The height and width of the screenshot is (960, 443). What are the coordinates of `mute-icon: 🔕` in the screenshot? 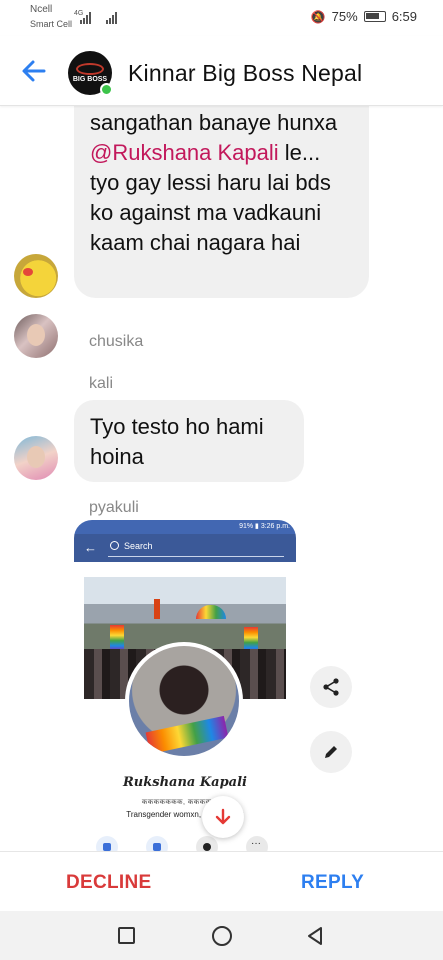 It's located at (318, 16).